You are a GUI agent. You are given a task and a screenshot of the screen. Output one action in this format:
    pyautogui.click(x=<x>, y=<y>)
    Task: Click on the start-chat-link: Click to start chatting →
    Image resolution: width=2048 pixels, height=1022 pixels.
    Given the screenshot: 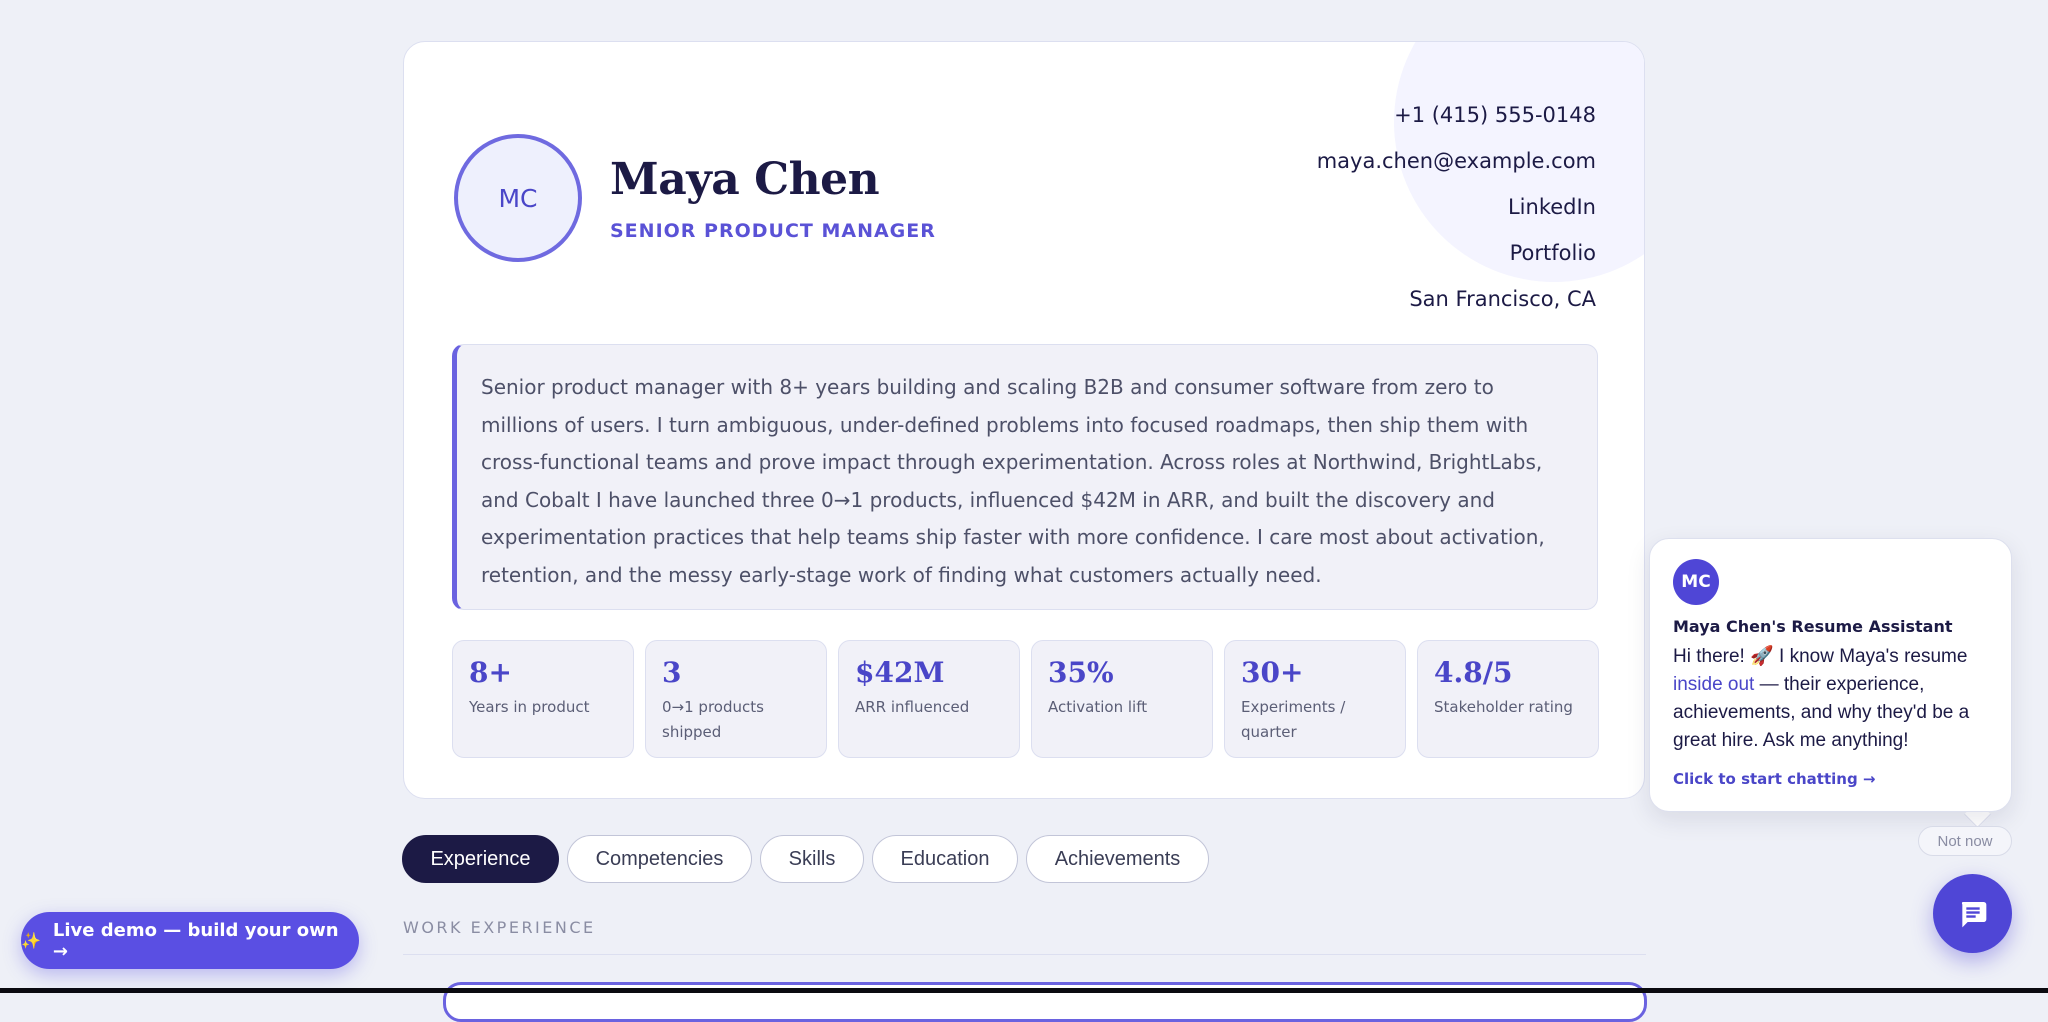 What is the action you would take?
    pyautogui.click(x=1774, y=779)
    